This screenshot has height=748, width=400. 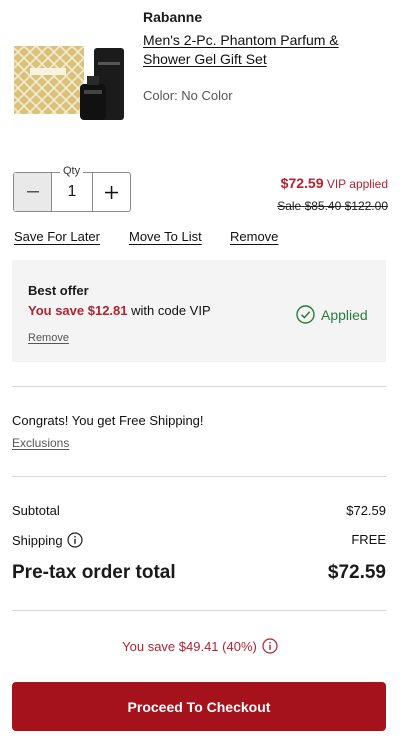 What do you see at coordinates (40, 443) in the screenshot?
I see `exclusions-link: Exclusions` at bounding box center [40, 443].